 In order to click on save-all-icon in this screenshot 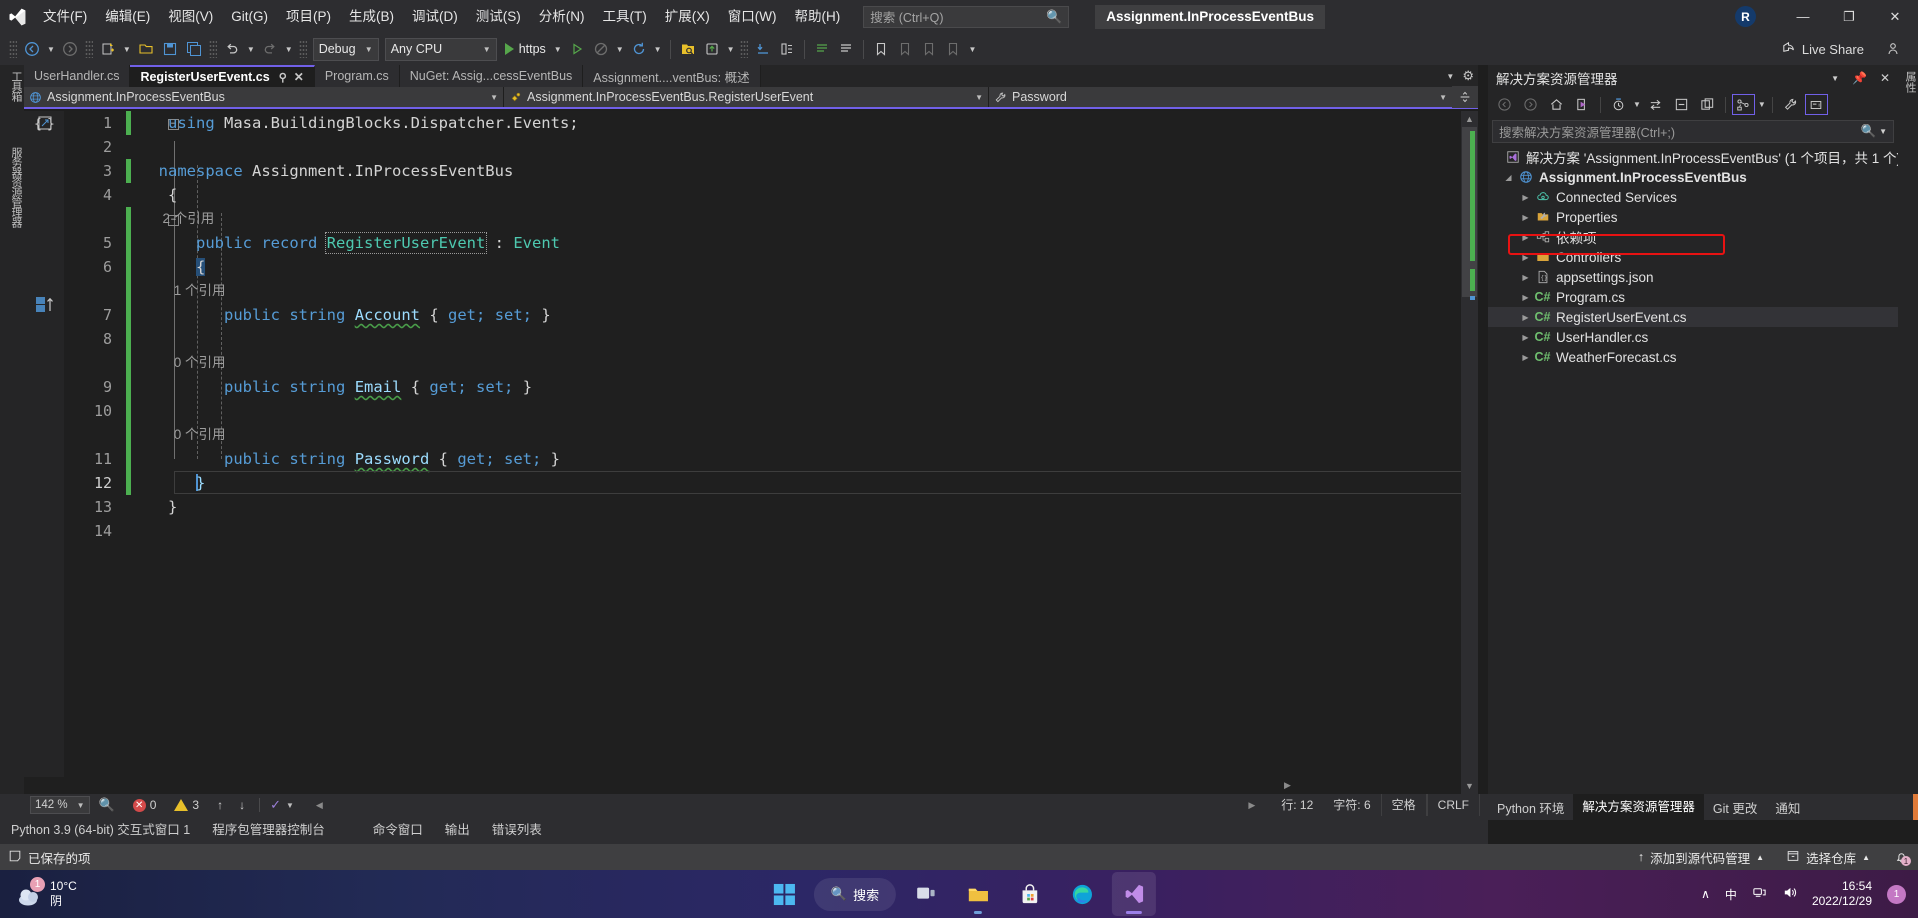, I will do `click(194, 49)`.